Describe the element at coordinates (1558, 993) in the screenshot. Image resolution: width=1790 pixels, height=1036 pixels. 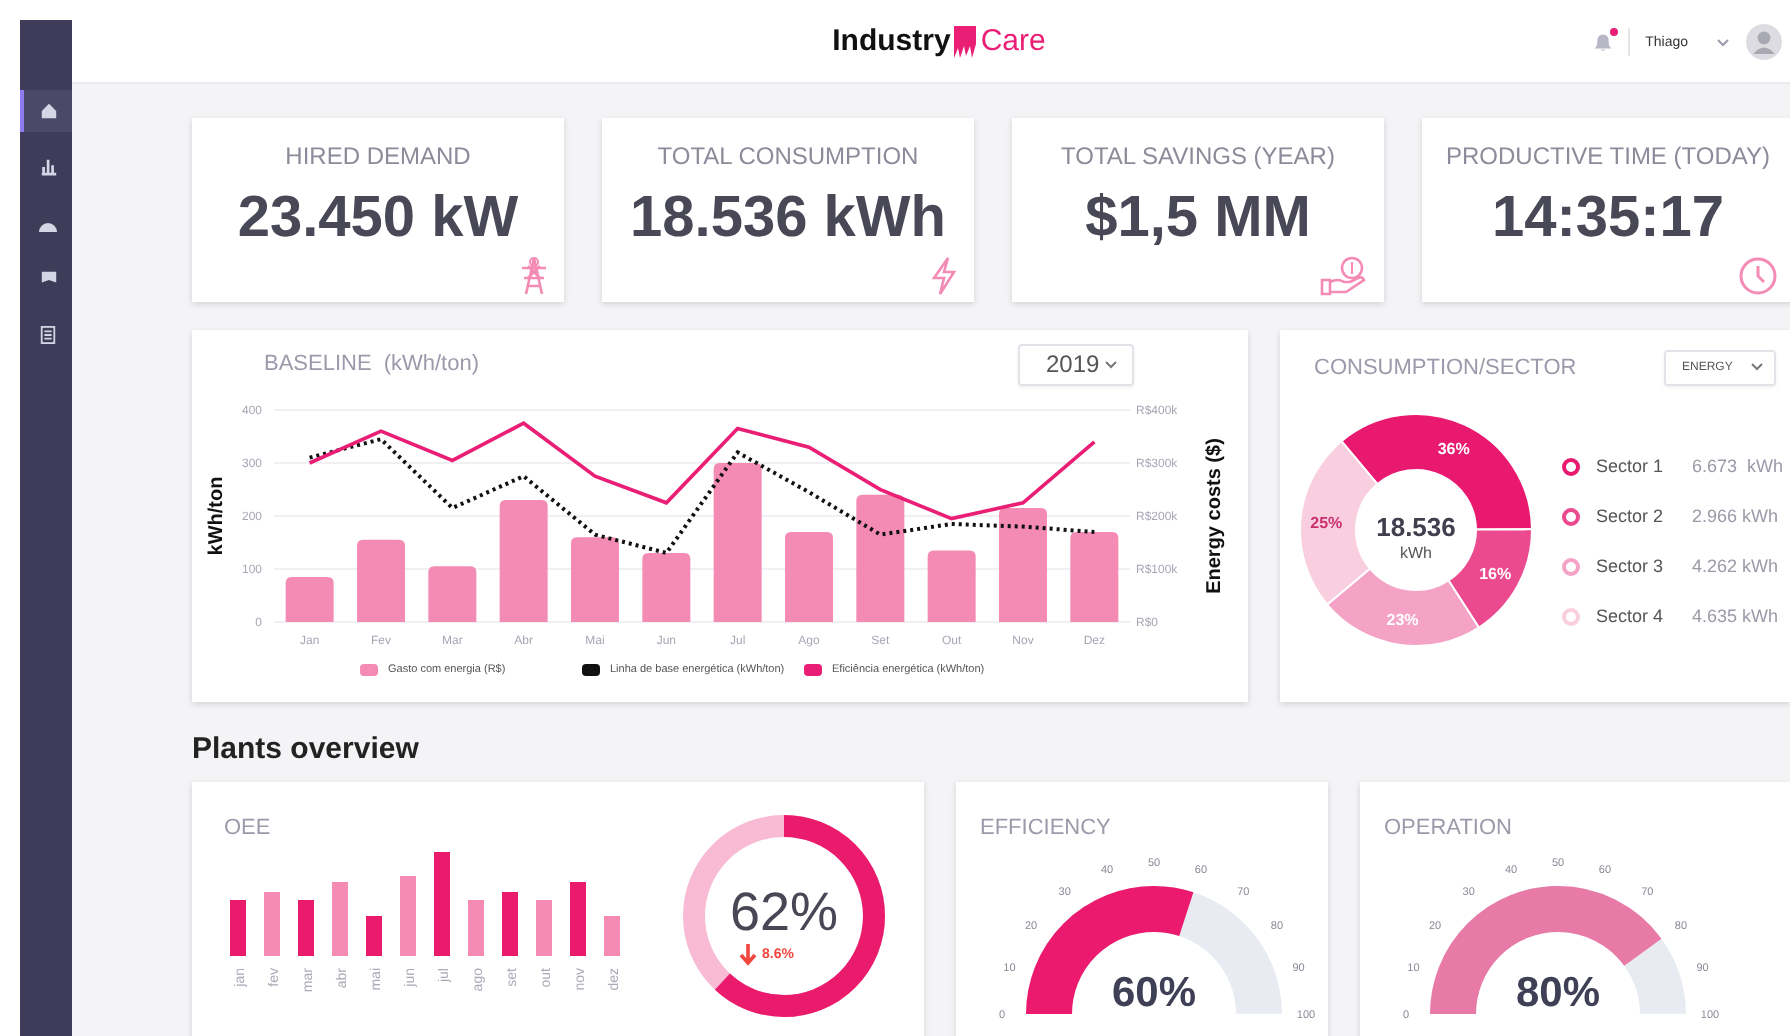
I see `gauge-value: 80%` at that location.